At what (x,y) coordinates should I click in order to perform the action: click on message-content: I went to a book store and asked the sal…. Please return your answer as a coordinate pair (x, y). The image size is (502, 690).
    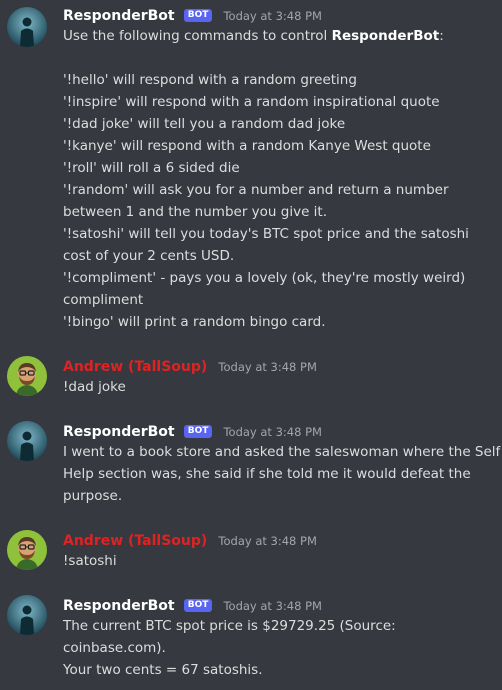
    Looking at the image, I should click on (282, 474).